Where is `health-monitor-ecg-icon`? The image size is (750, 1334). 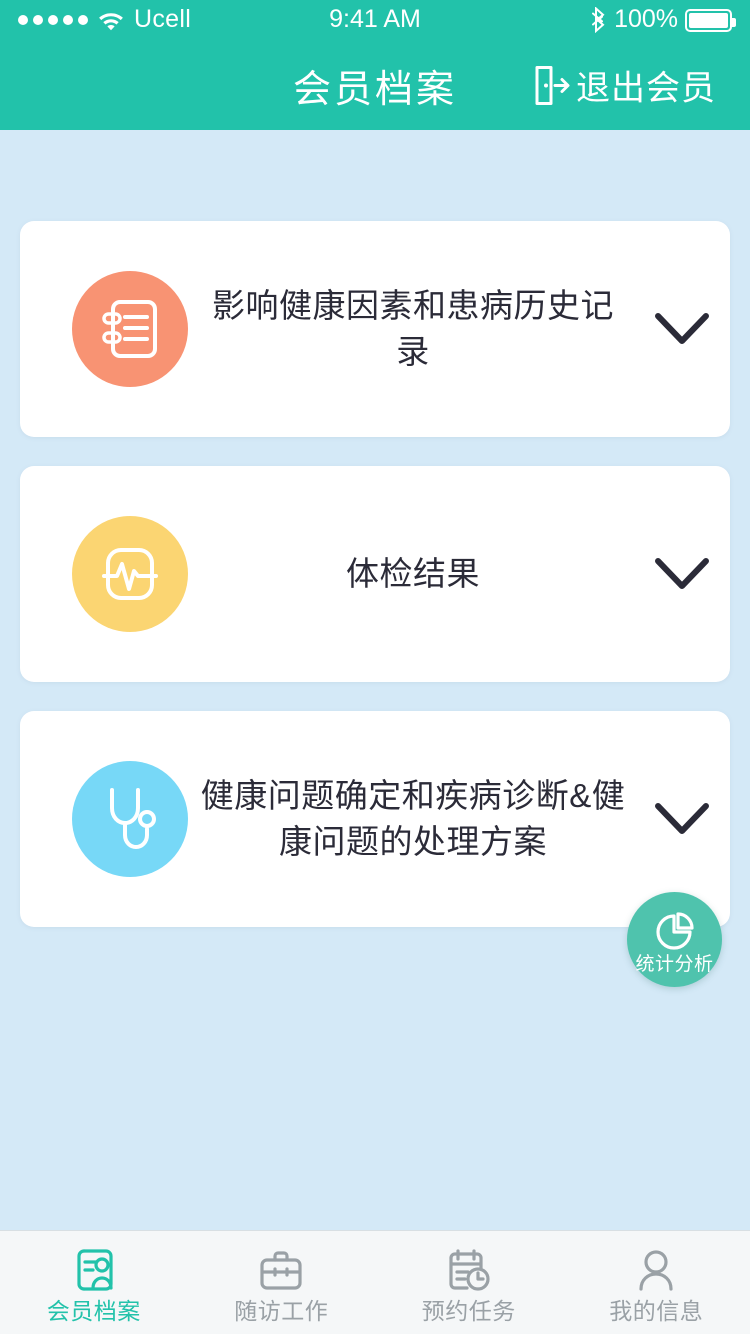
health-monitor-ecg-icon is located at coordinates (130, 574).